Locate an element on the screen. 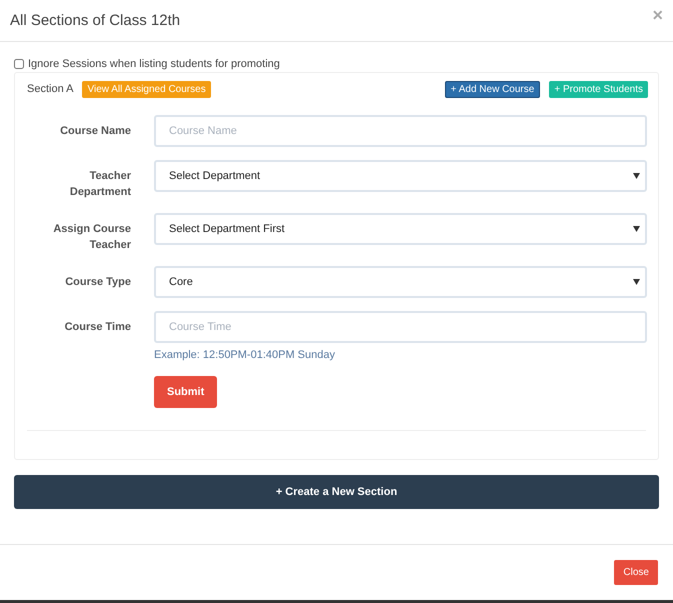 This screenshot has width=673, height=603. create-section-button: + Create a New Section is located at coordinates (336, 492).